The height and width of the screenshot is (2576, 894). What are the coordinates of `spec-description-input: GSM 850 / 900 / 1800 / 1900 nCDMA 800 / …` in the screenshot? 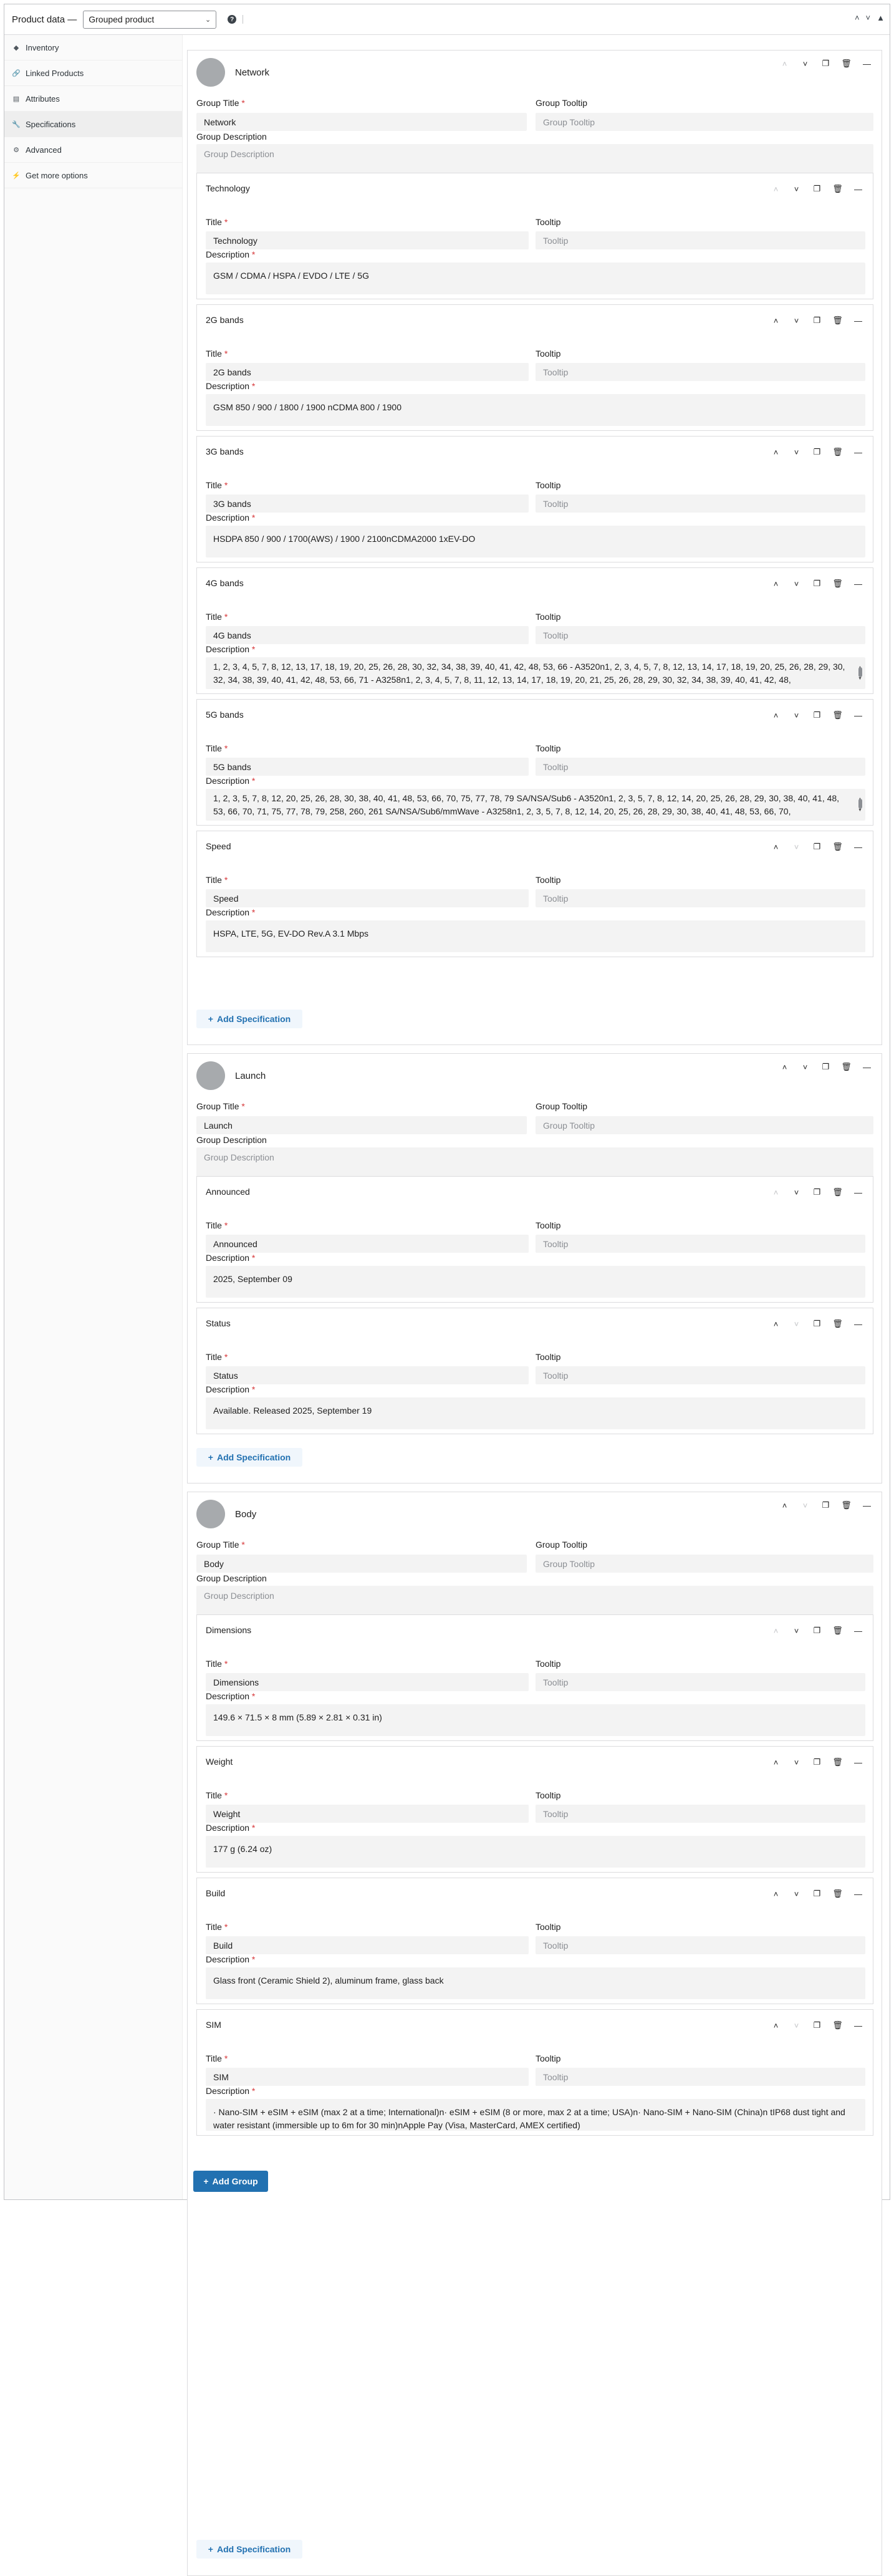 It's located at (535, 410).